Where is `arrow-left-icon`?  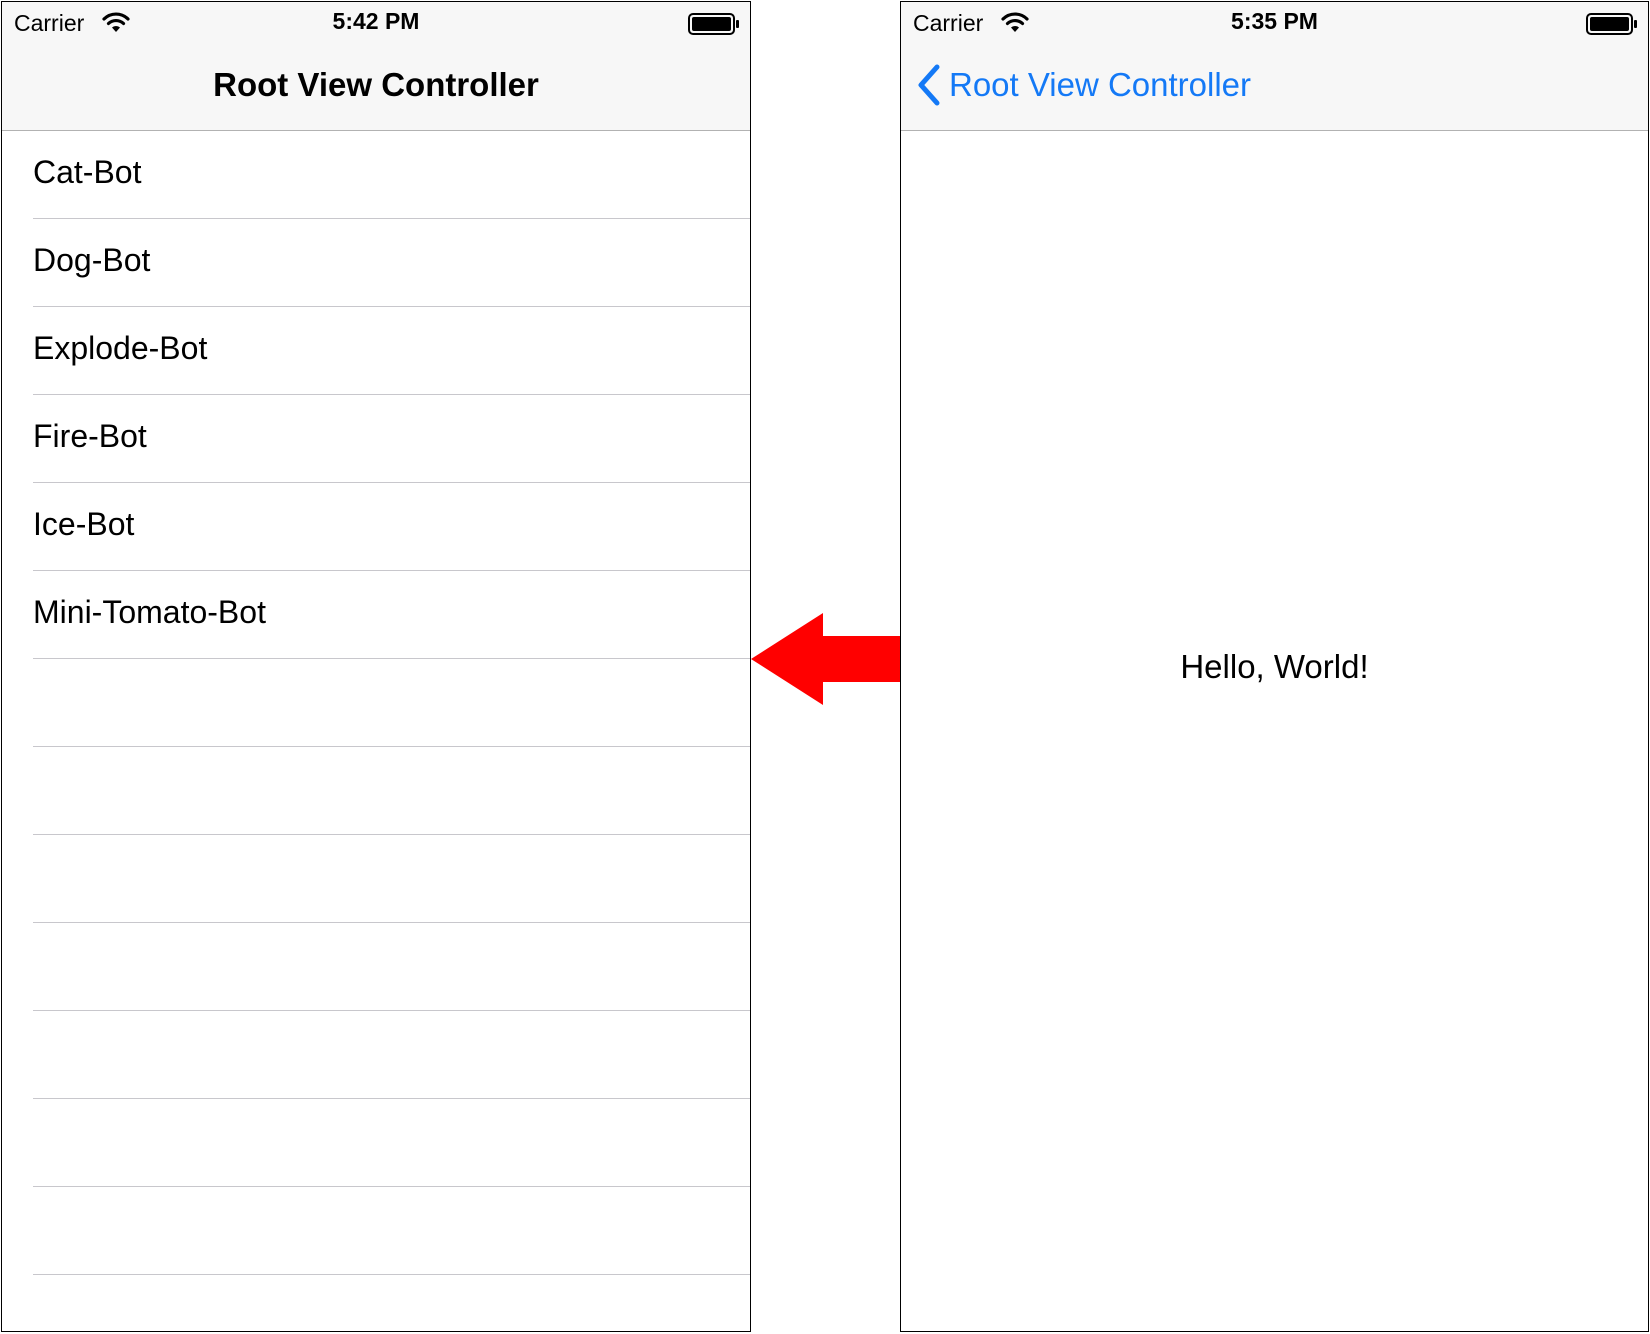
arrow-left-icon is located at coordinates (825, 659).